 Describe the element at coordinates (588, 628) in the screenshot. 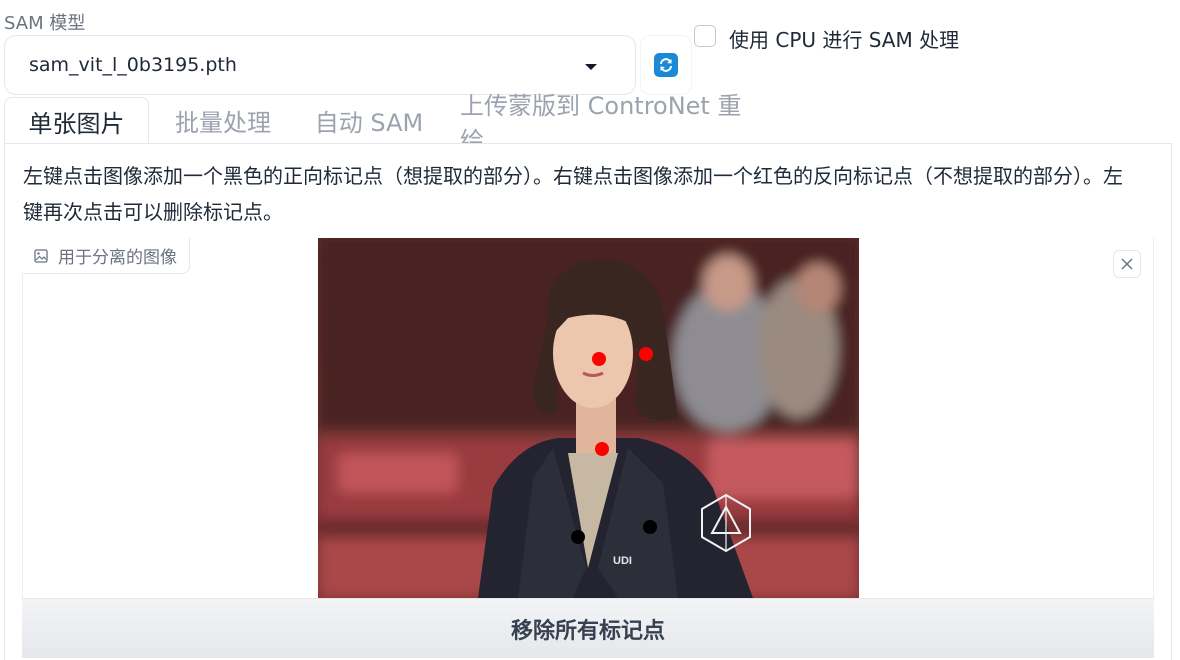

I see `remove-all-markers-button: 移除所有标记点` at that location.